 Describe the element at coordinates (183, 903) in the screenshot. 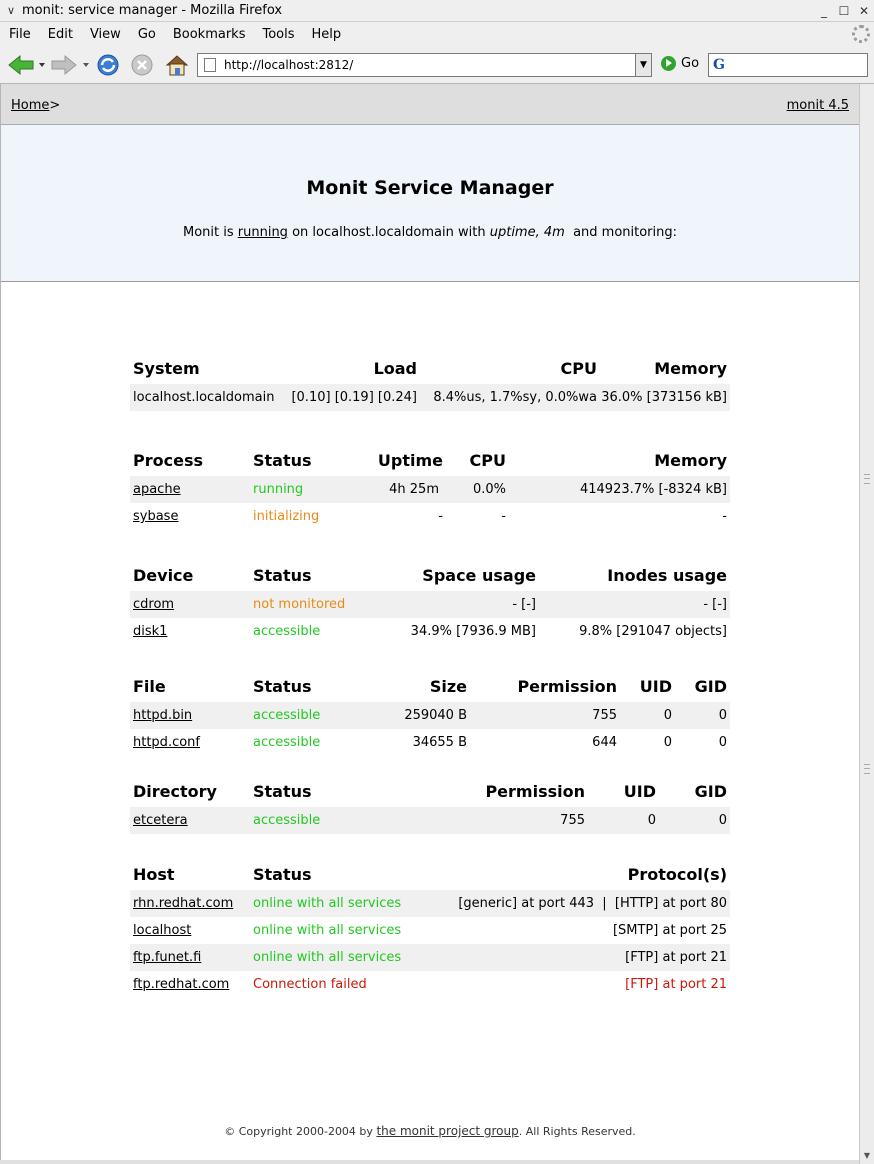

I see `host-link: rhn.redhat.com` at that location.